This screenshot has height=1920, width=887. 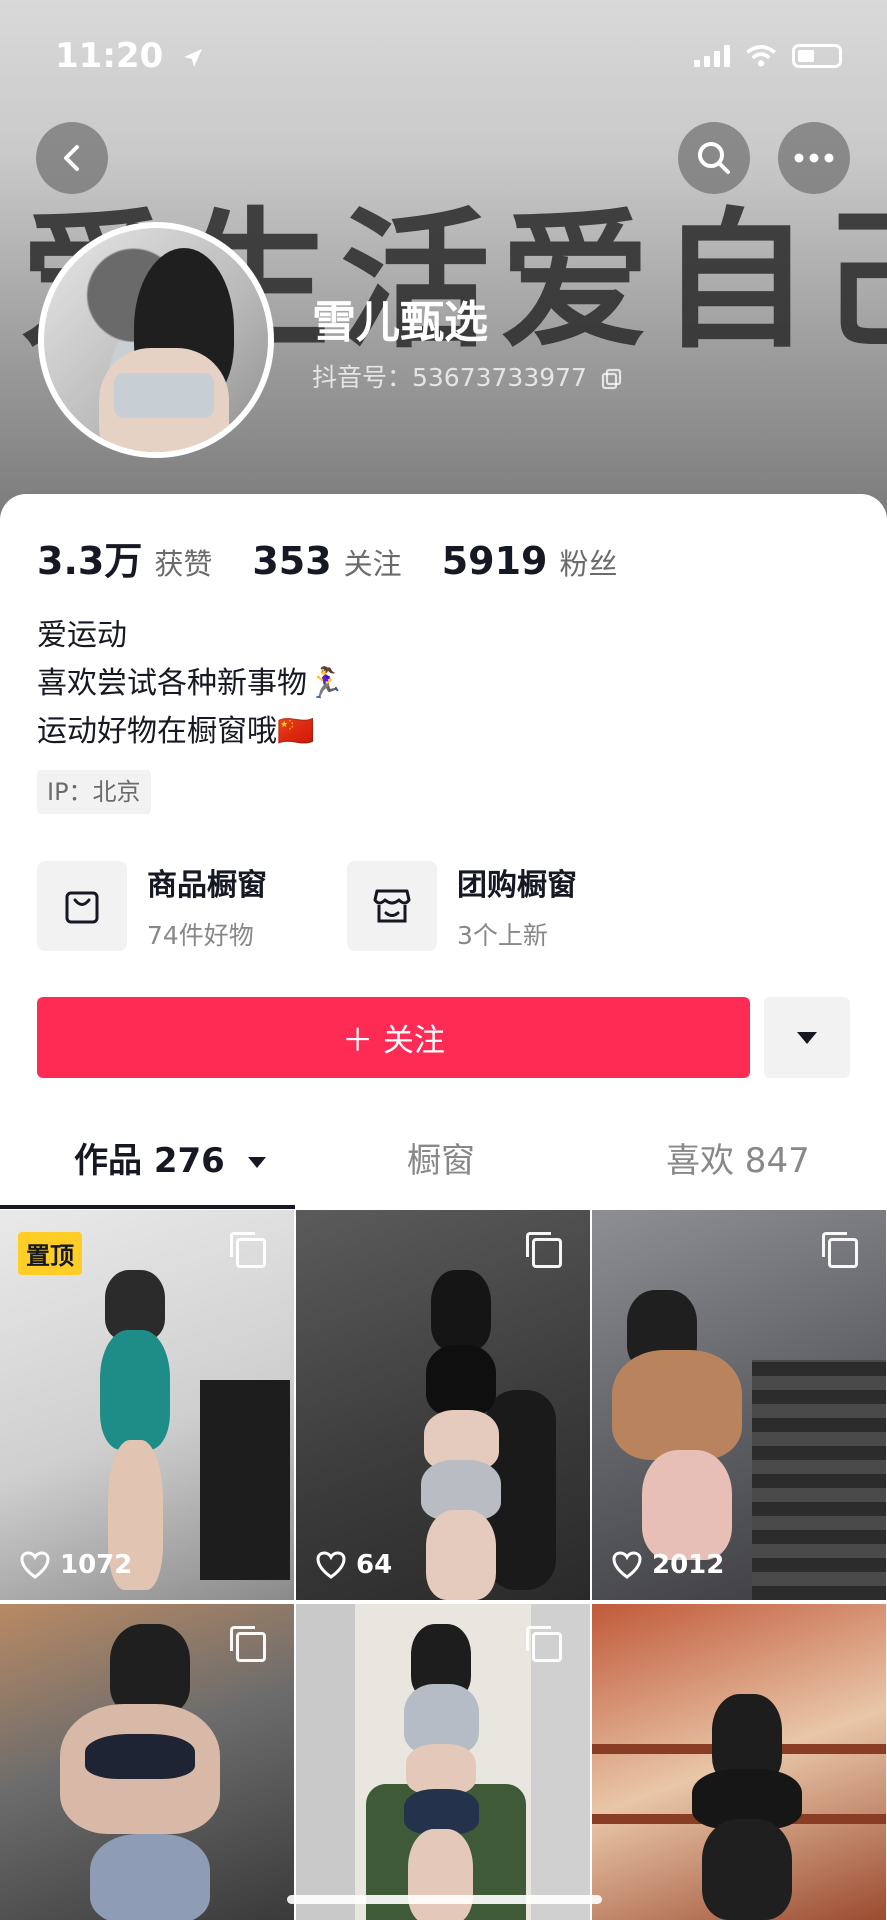 What do you see at coordinates (612, 379) in the screenshot?
I see `copy-icon` at bounding box center [612, 379].